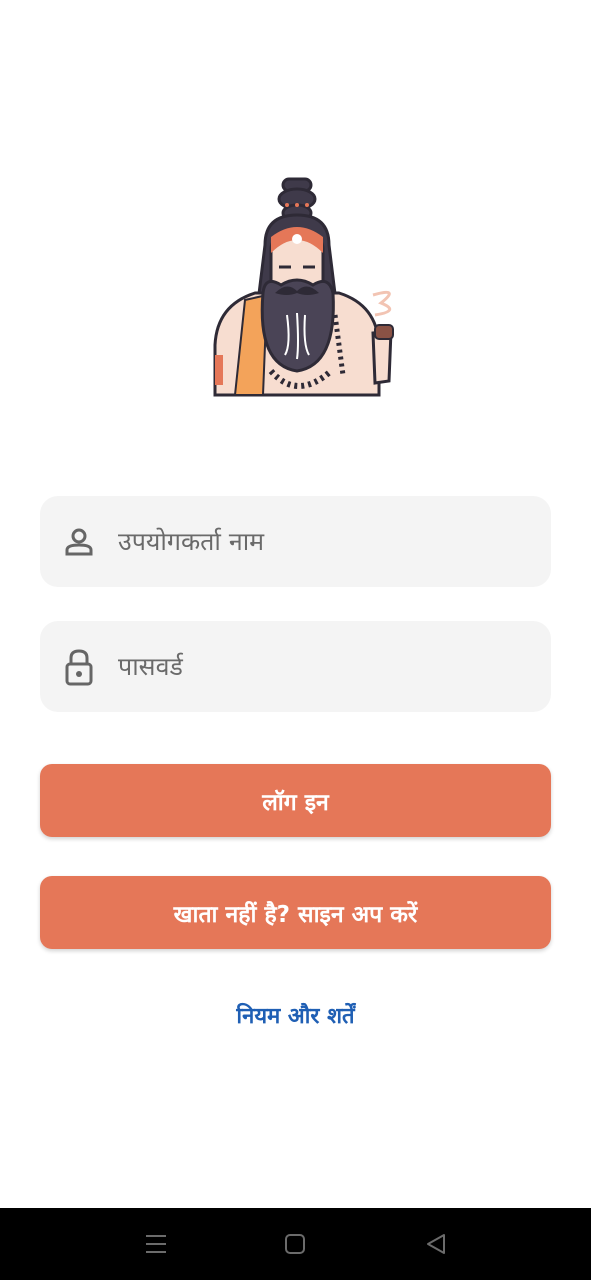 This screenshot has height=1280, width=591. Describe the element at coordinates (295, 912) in the screenshot. I see `signup-button: खाता नहीं है? साइन अप करें` at that location.